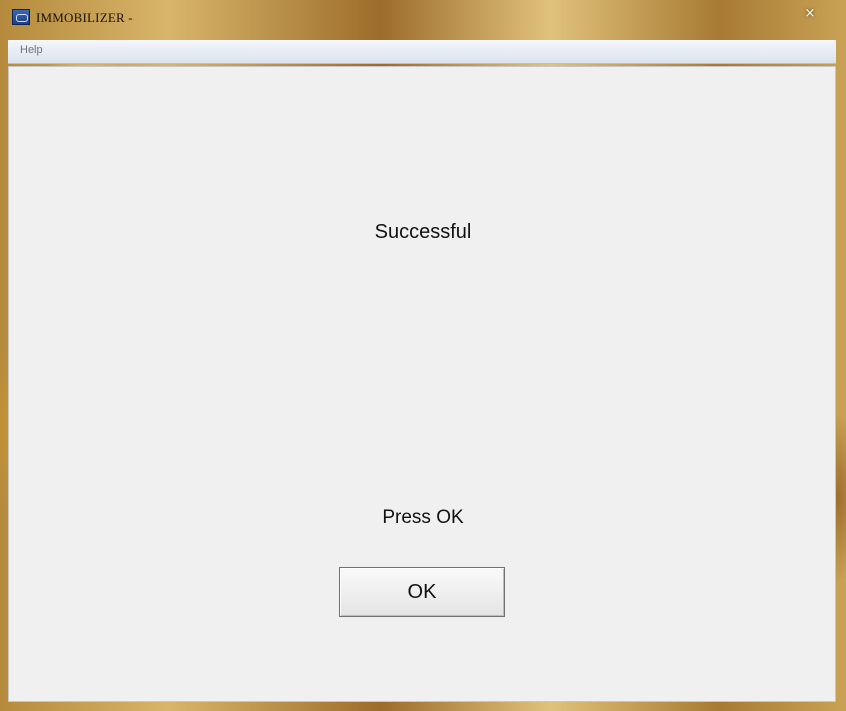 The height and width of the screenshot is (711, 846). What do you see at coordinates (423, 517) in the screenshot?
I see `prompt-message: Press OK` at bounding box center [423, 517].